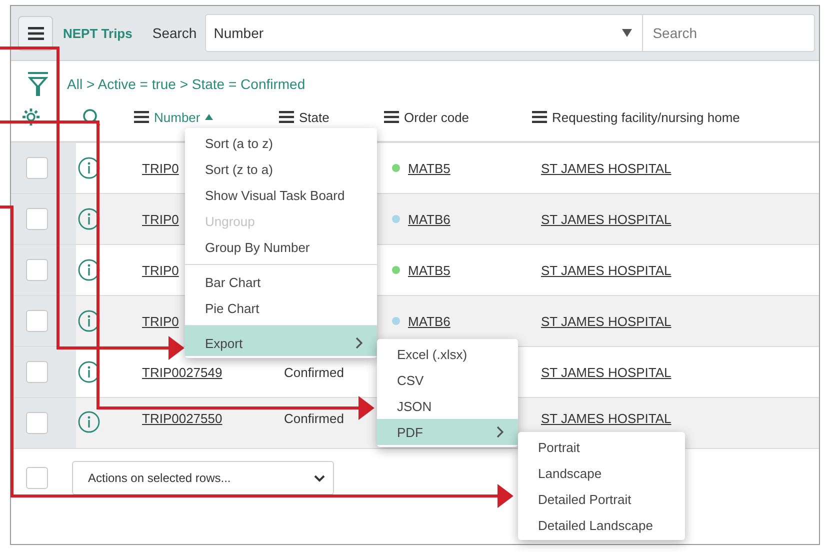  Describe the element at coordinates (601, 499) in the screenshot. I see `menu-item: Detailed Portrait` at that location.